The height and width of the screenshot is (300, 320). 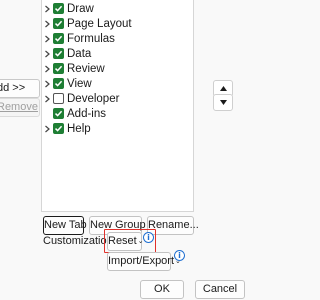 What do you see at coordinates (13, 88) in the screenshot?
I see `add-button-label: dd >>` at bounding box center [13, 88].